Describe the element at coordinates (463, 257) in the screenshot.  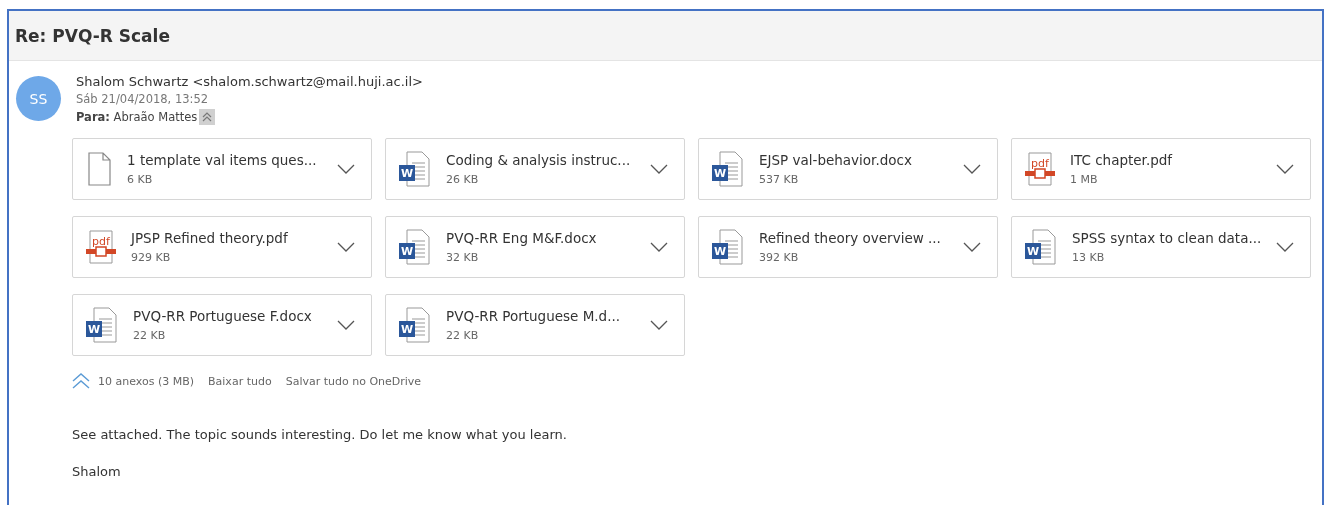
I see `file-size: 32 KB` at that location.